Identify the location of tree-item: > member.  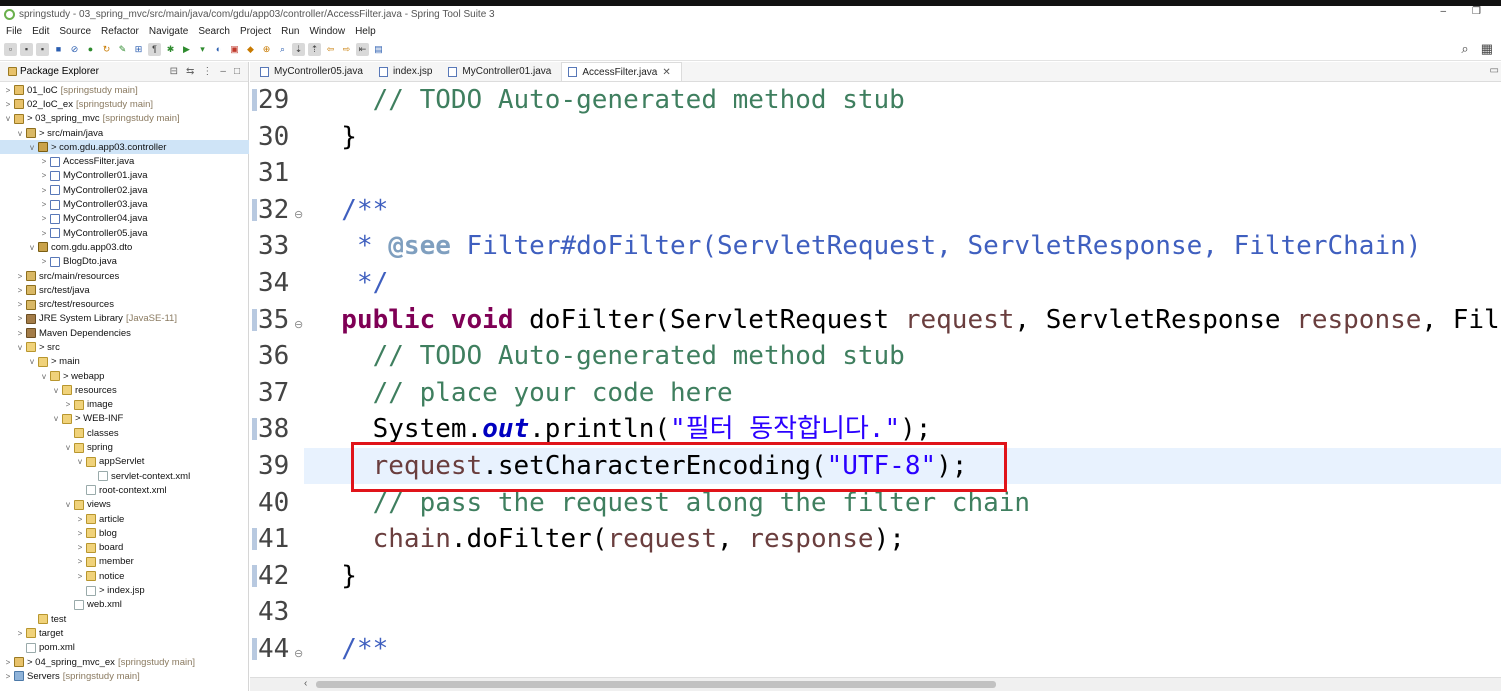
(124, 562).